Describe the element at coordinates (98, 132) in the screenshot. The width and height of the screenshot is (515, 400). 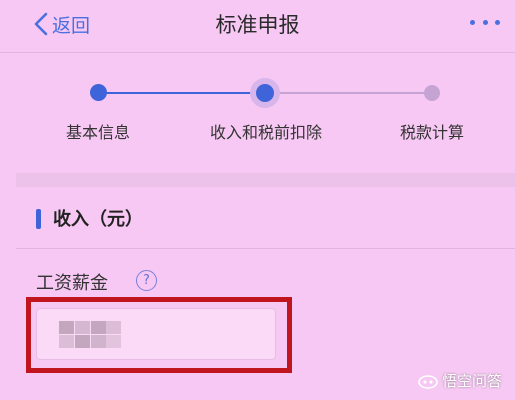
I see `step-label-basic-info: 基本信息` at that location.